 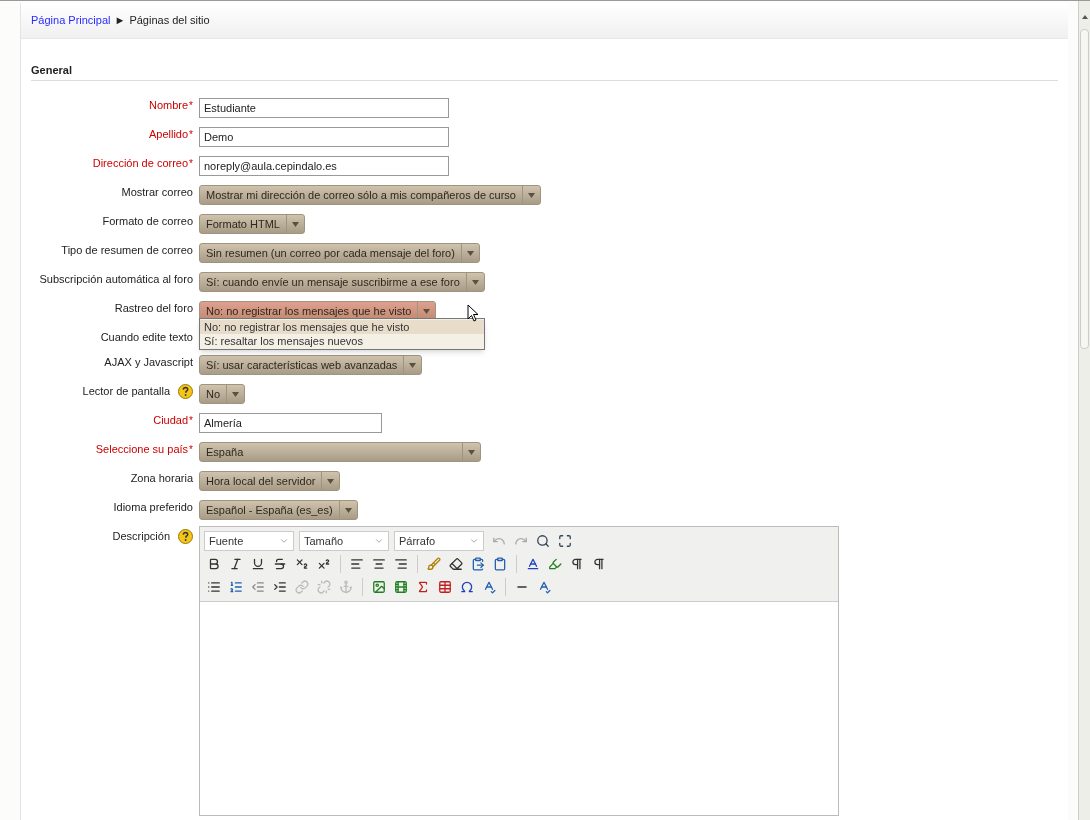 What do you see at coordinates (258, 564) in the screenshot?
I see `underline-icon` at bounding box center [258, 564].